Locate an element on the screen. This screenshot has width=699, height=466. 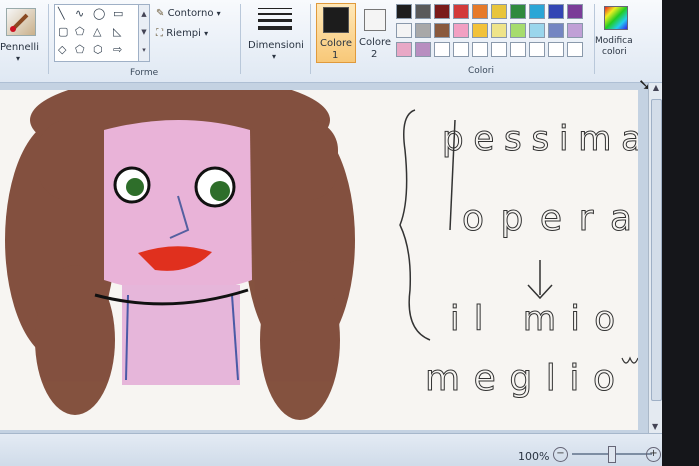
hexagon-shape-icon: ⬡ is located at coordinates (98, 49).